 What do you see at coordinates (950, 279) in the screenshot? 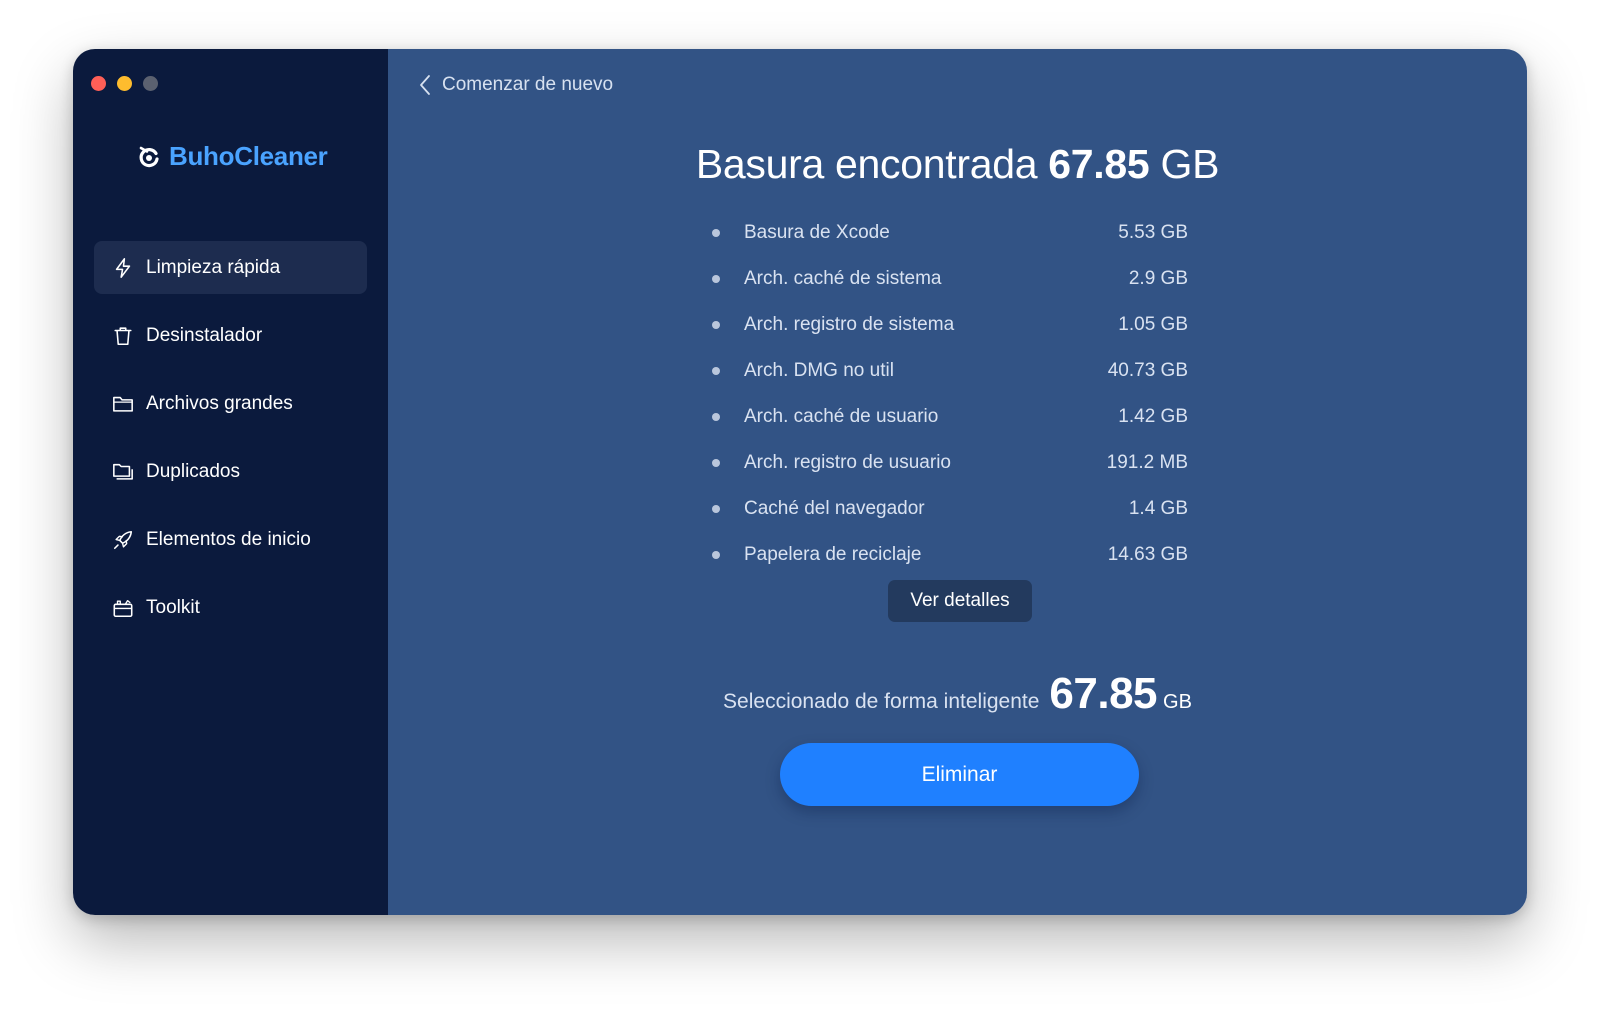
I see `list-item: Arch. caché de sistema 2.9 GB` at bounding box center [950, 279].